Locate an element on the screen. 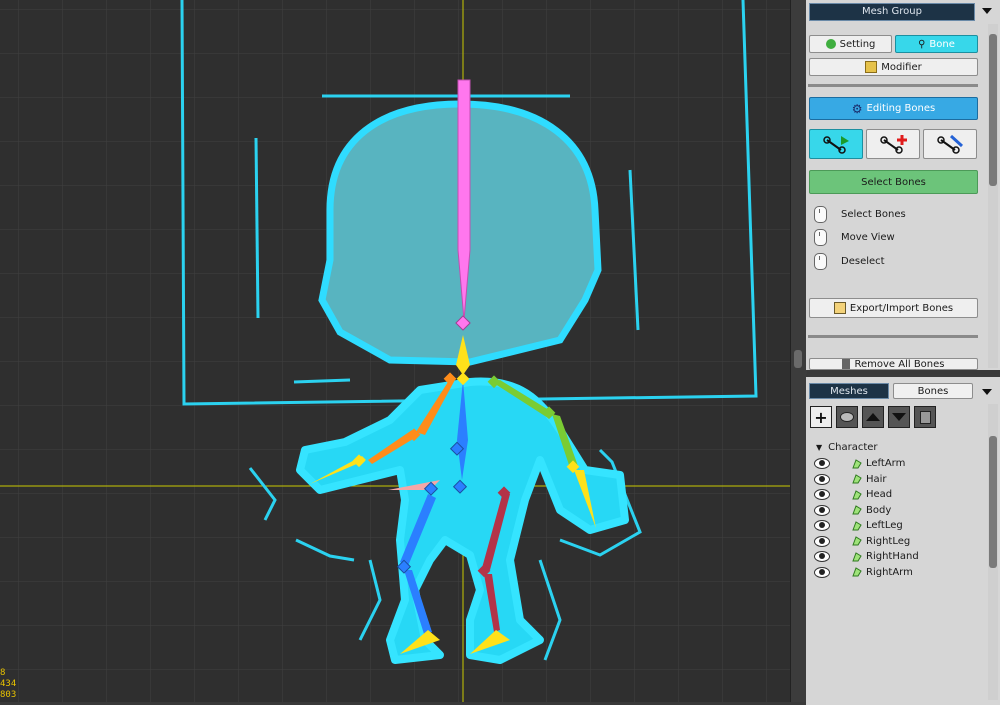 Image resolution: width=1000 pixels, height=705 pixels. add-bone-tool-button is located at coordinates (893, 144).